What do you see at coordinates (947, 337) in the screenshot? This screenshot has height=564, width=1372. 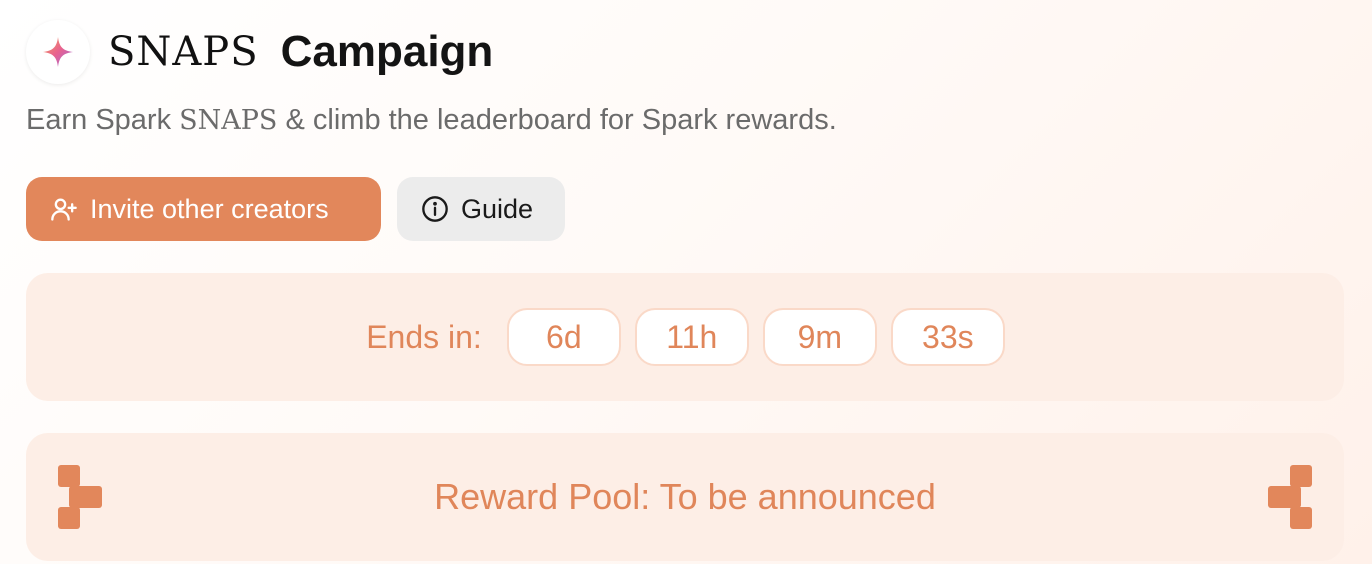 I see `countdown-seconds: 33s` at bounding box center [947, 337].